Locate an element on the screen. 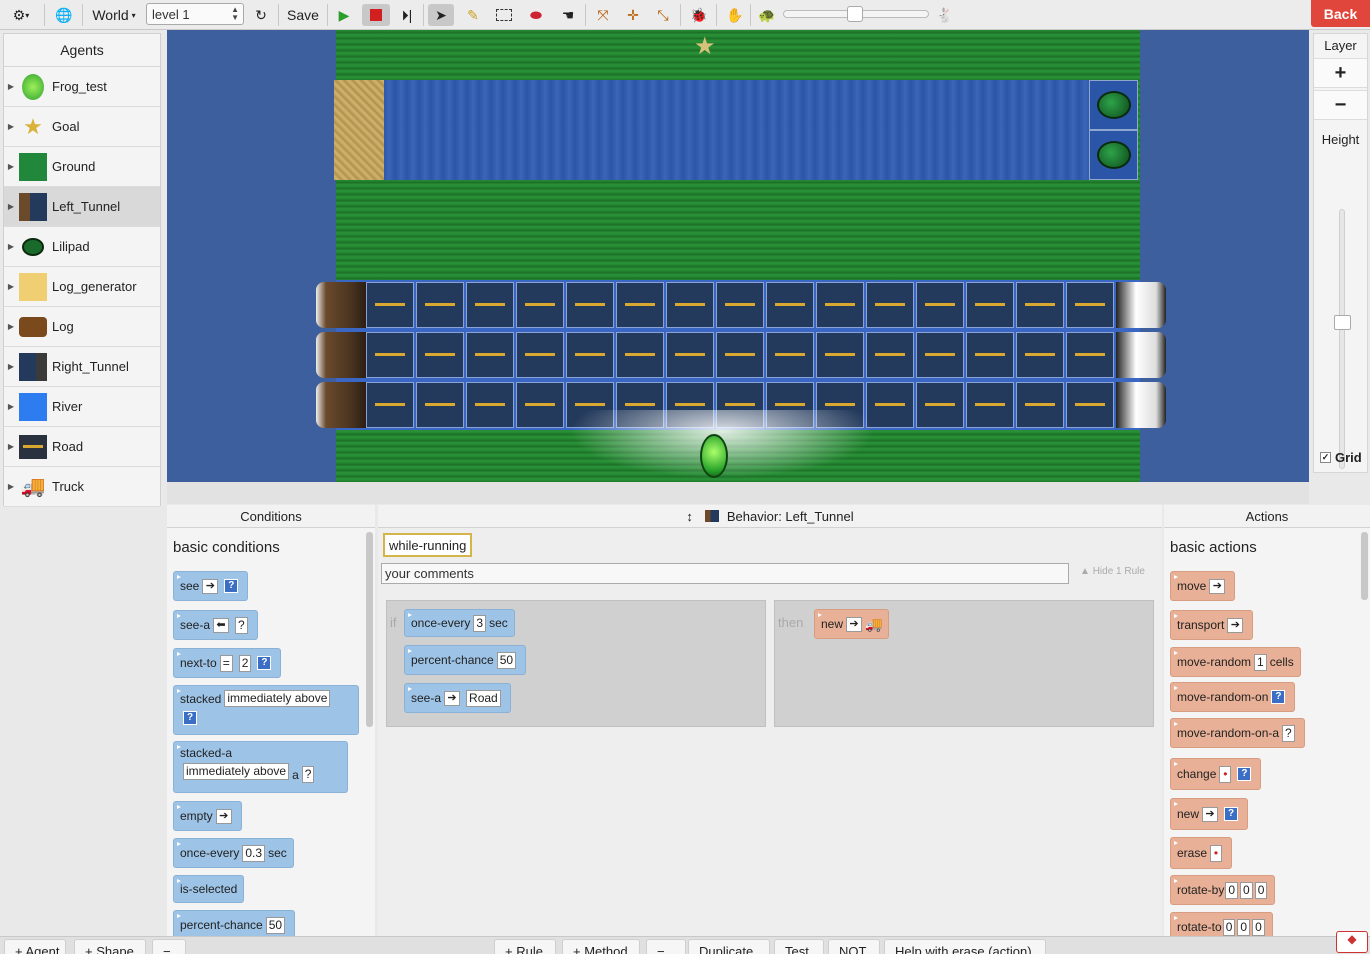  condition-empty: empty ➔ is located at coordinates (207, 816).